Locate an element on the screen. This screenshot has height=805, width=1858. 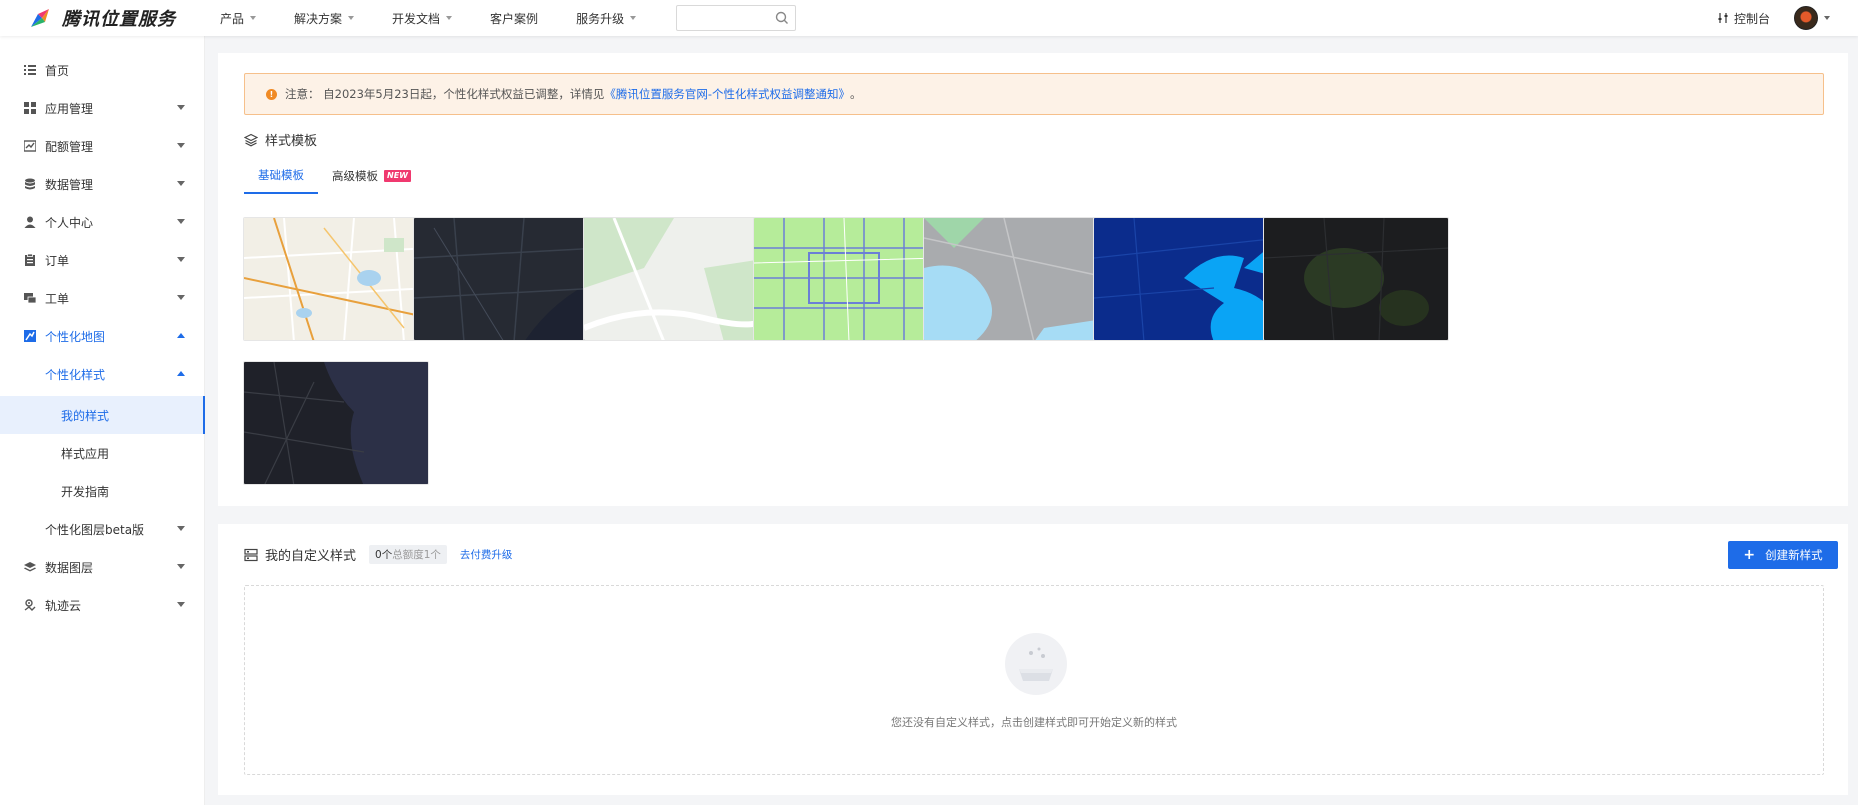
template-tabs: 基础模板 高级模板 NEW is located at coordinates (334, 176).